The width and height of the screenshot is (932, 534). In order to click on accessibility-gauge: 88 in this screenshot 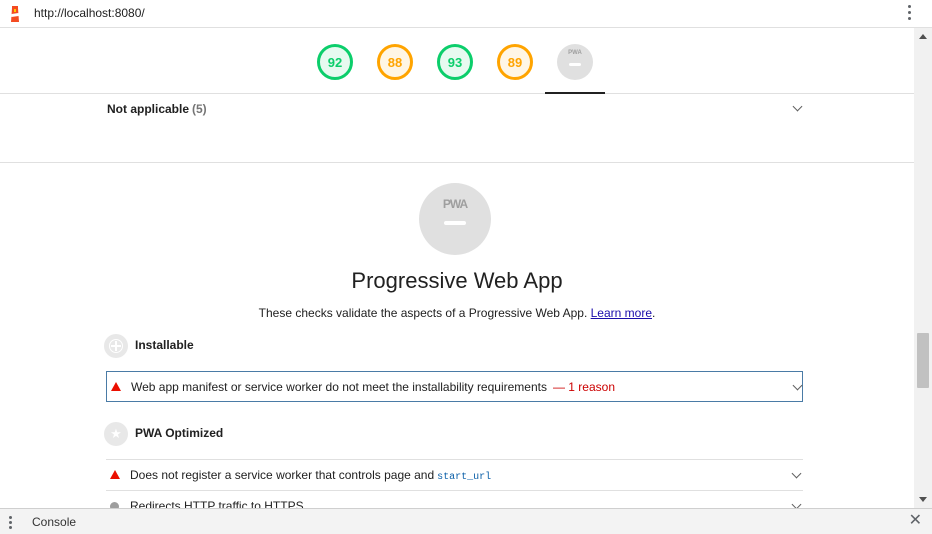, I will do `click(395, 62)`.